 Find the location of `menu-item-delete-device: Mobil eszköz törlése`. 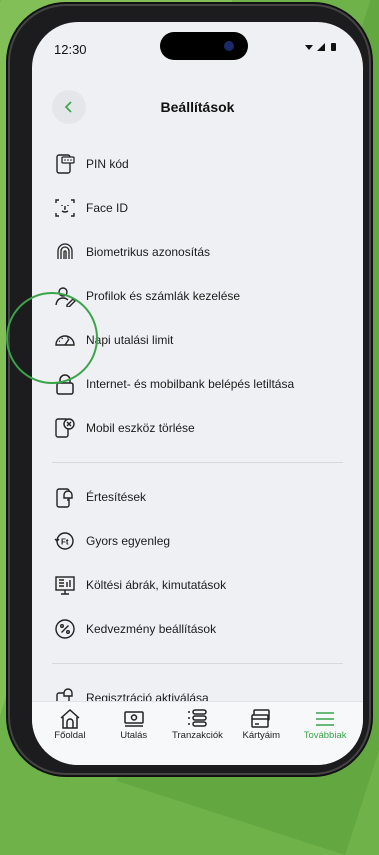

menu-item-delete-device: Mobil eszköz törlése is located at coordinates (197, 428).